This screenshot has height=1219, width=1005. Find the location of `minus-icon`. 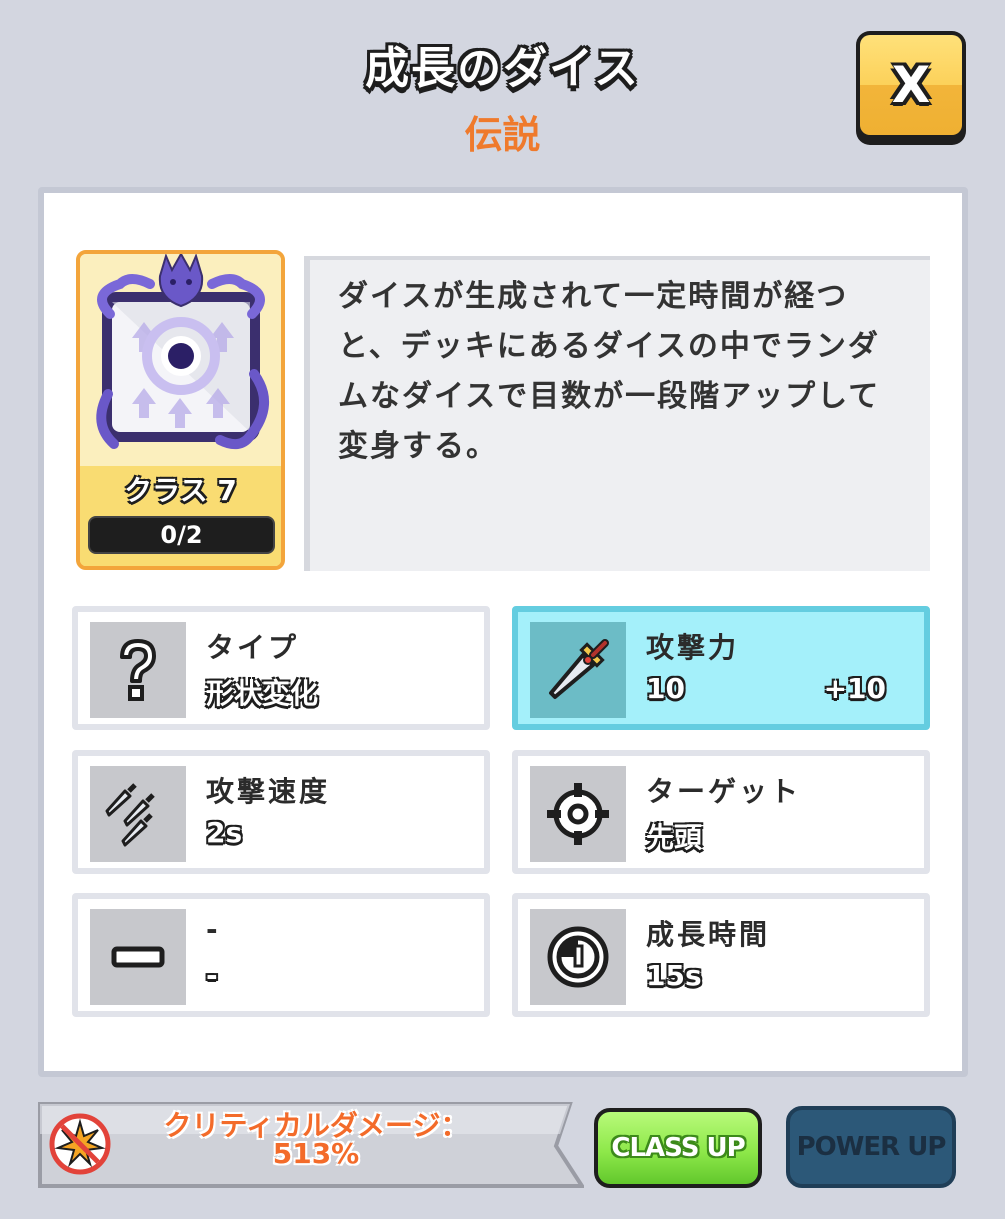

minus-icon is located at coordinates (138, 957).